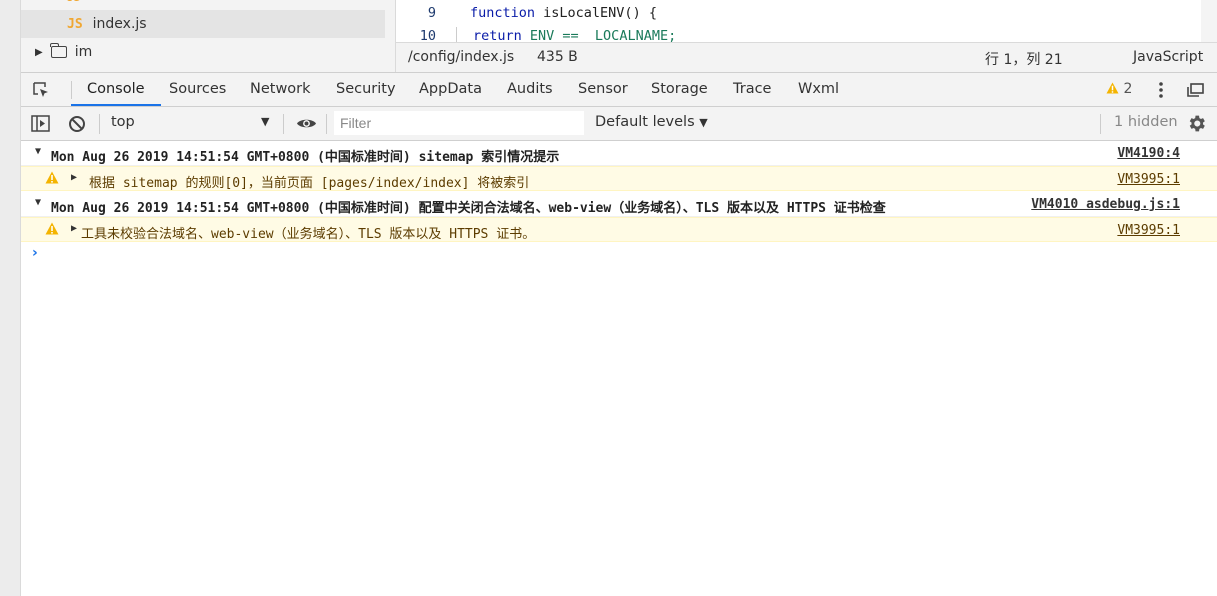 The height and width of the screenshot is (596, 1217). Describe the element at coordinates (203, 2) in the screenshot. I see `tree-row-partial: JS` at that location.